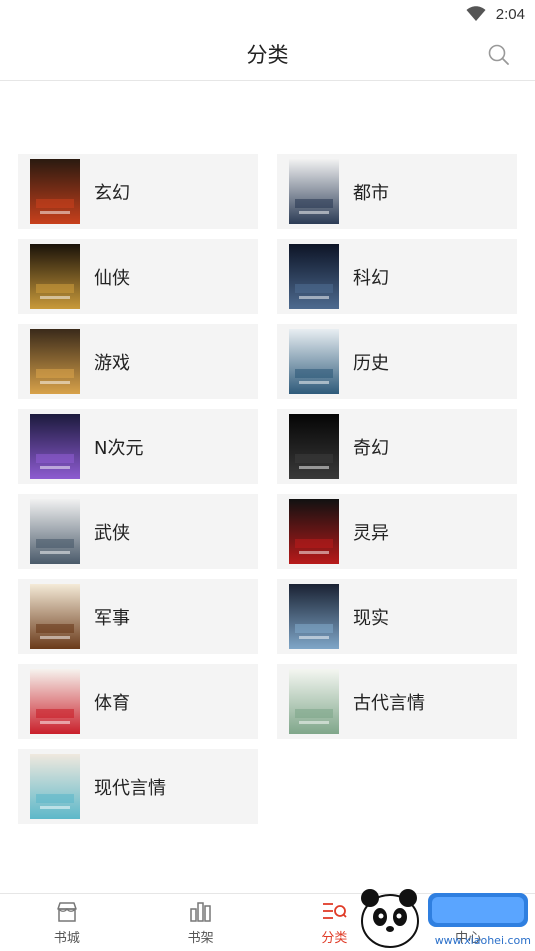 The height and width of the screenshot is (951, 535). I want to click on watermark-text: www.xiaohei.com, so click(482, 940).